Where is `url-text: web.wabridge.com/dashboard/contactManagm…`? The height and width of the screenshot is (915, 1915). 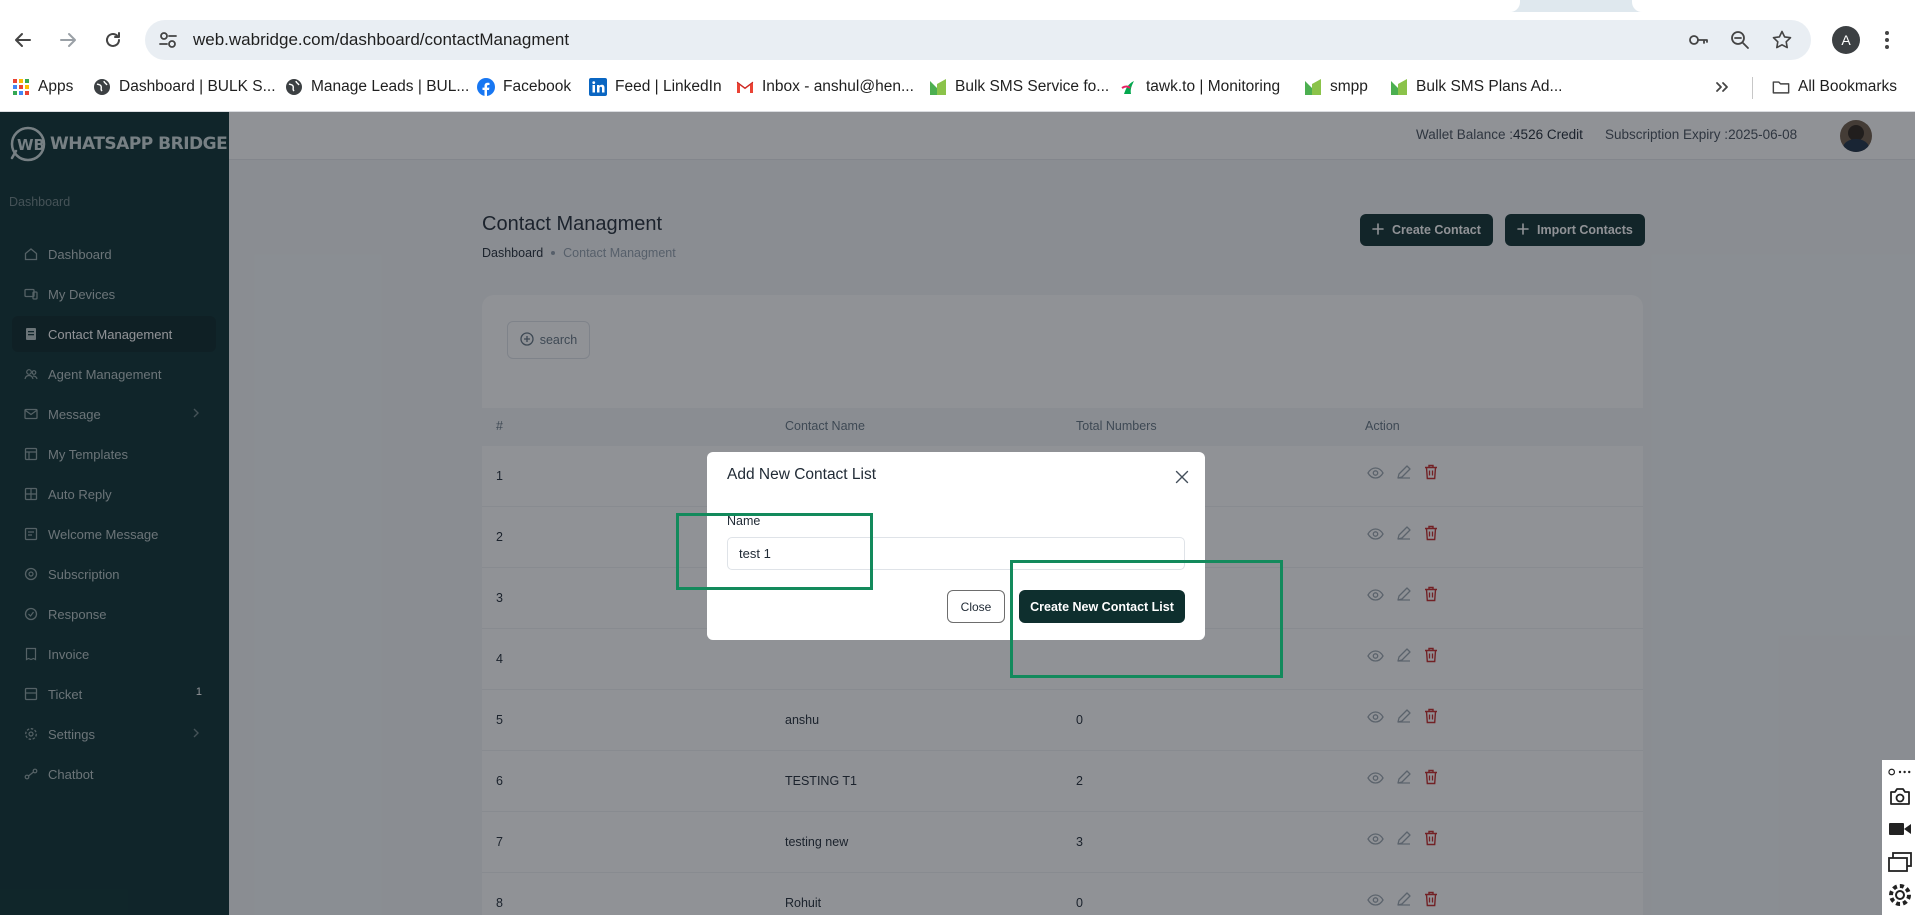 url-text: web.wabridge.com/dashboard/contactManagm… is located at coordinates (381, 40).